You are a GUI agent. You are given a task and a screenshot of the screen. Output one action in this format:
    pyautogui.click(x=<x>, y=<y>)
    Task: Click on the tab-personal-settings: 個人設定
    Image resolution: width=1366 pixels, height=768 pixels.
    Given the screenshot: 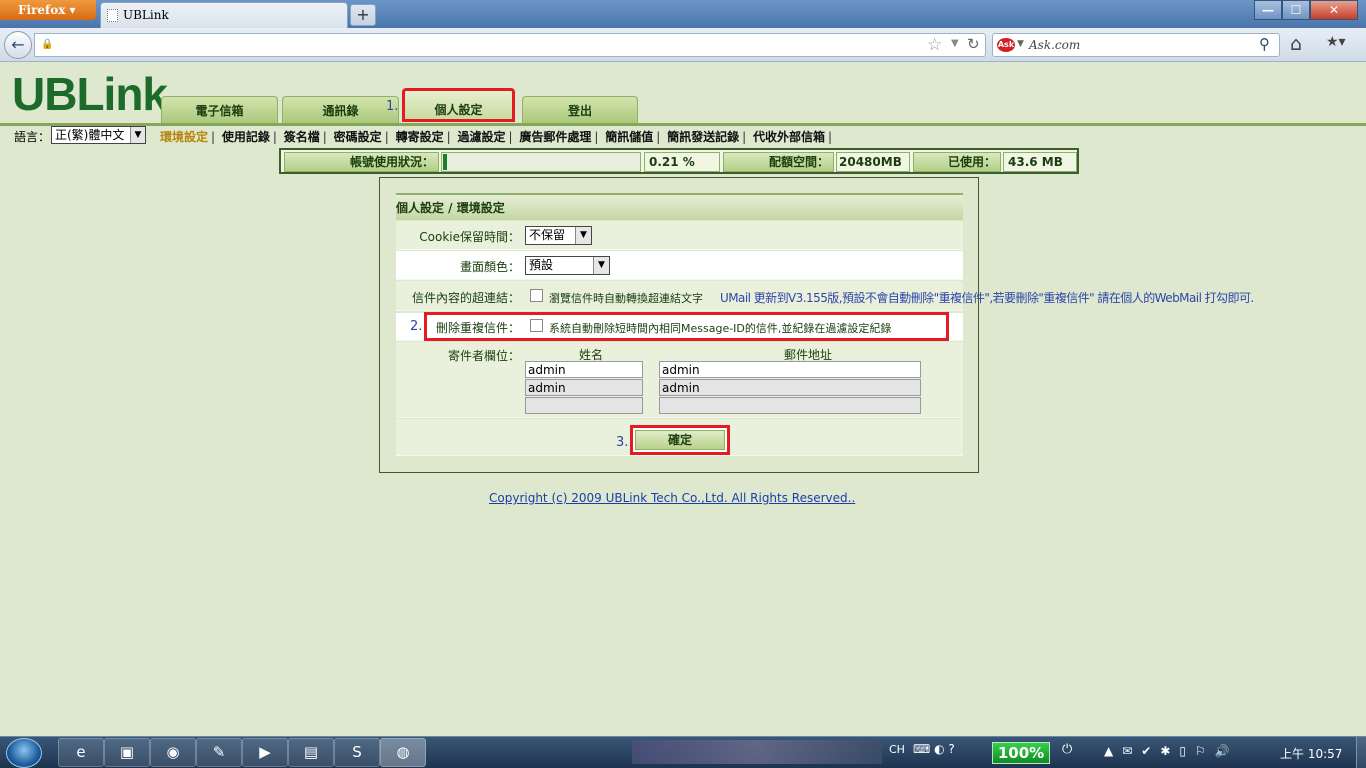 What is the action you would take?
    pyautogui.click(x=458, y=105)
    